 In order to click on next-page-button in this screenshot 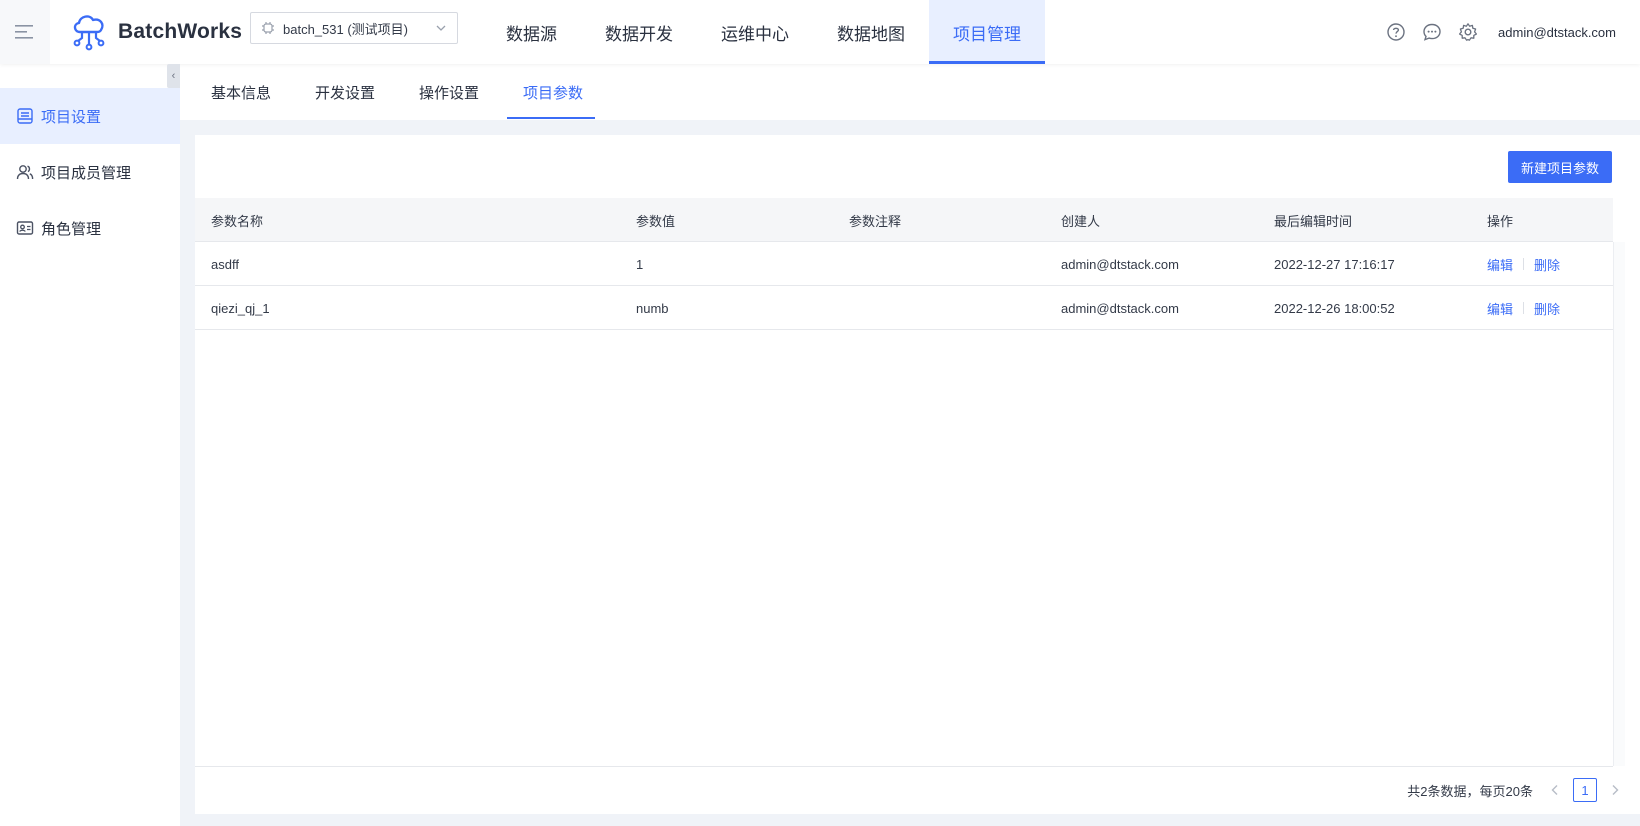, I will do `click(1615, 790)`.